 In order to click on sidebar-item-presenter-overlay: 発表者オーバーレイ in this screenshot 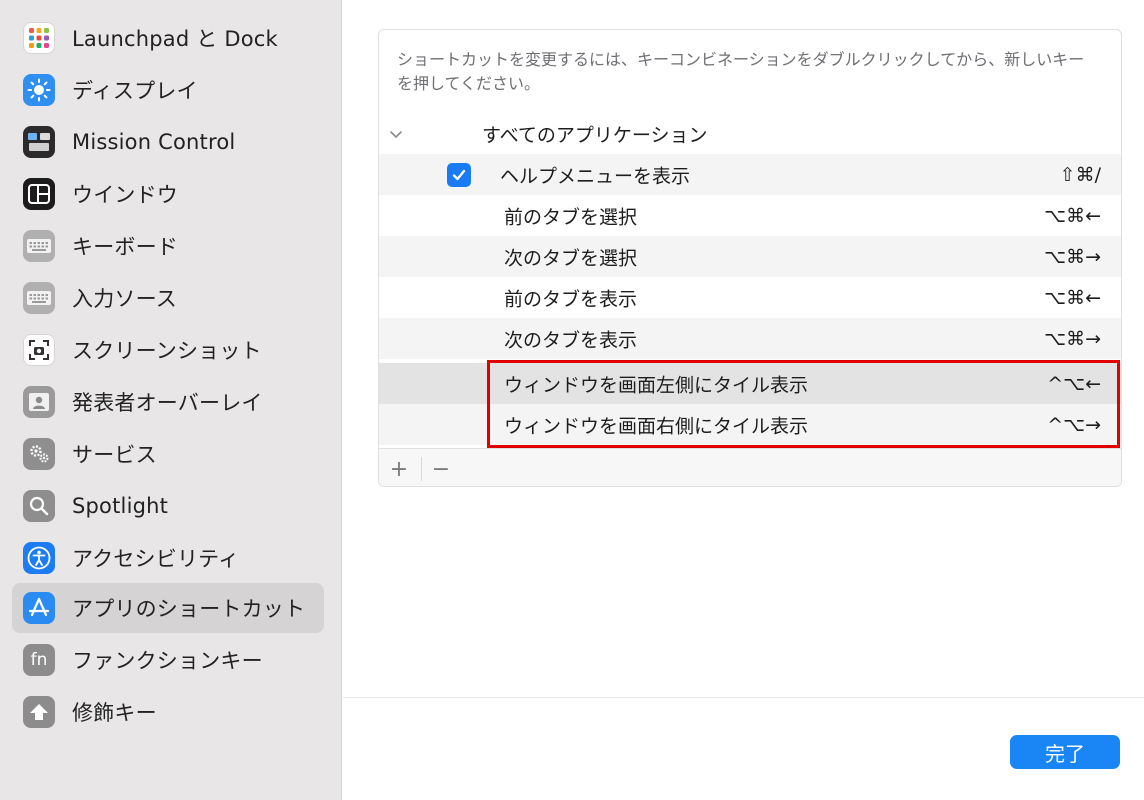, I will do `click(168, 402)`.